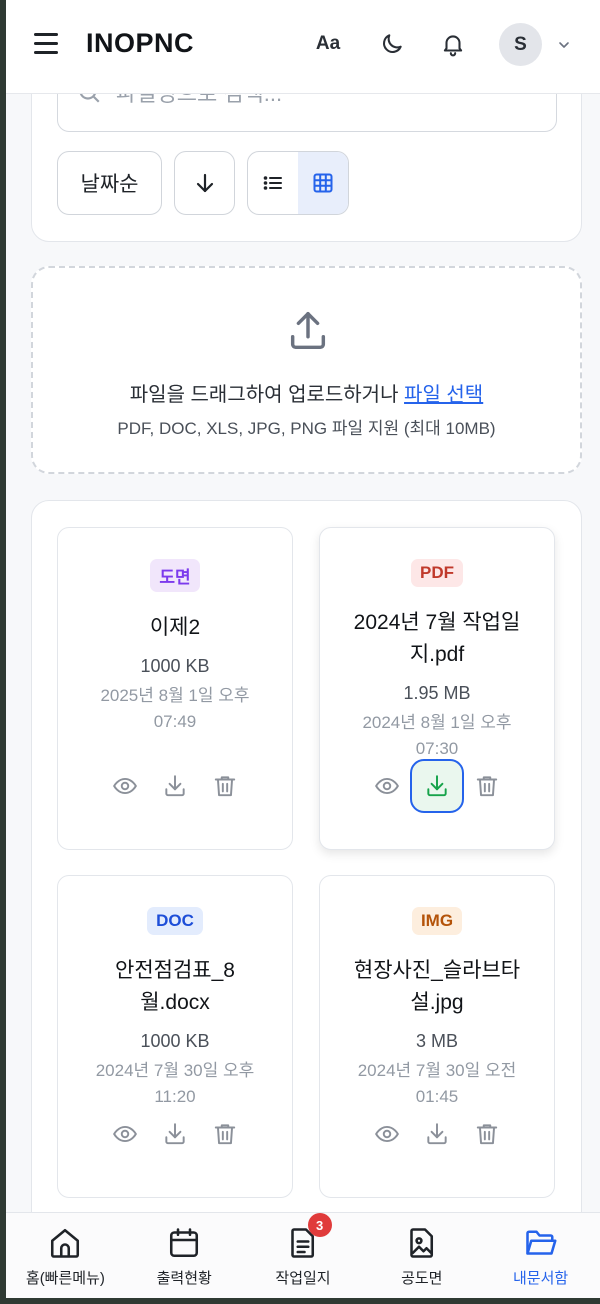  I want to click on font-size-button: Aa, so click(328, 44).